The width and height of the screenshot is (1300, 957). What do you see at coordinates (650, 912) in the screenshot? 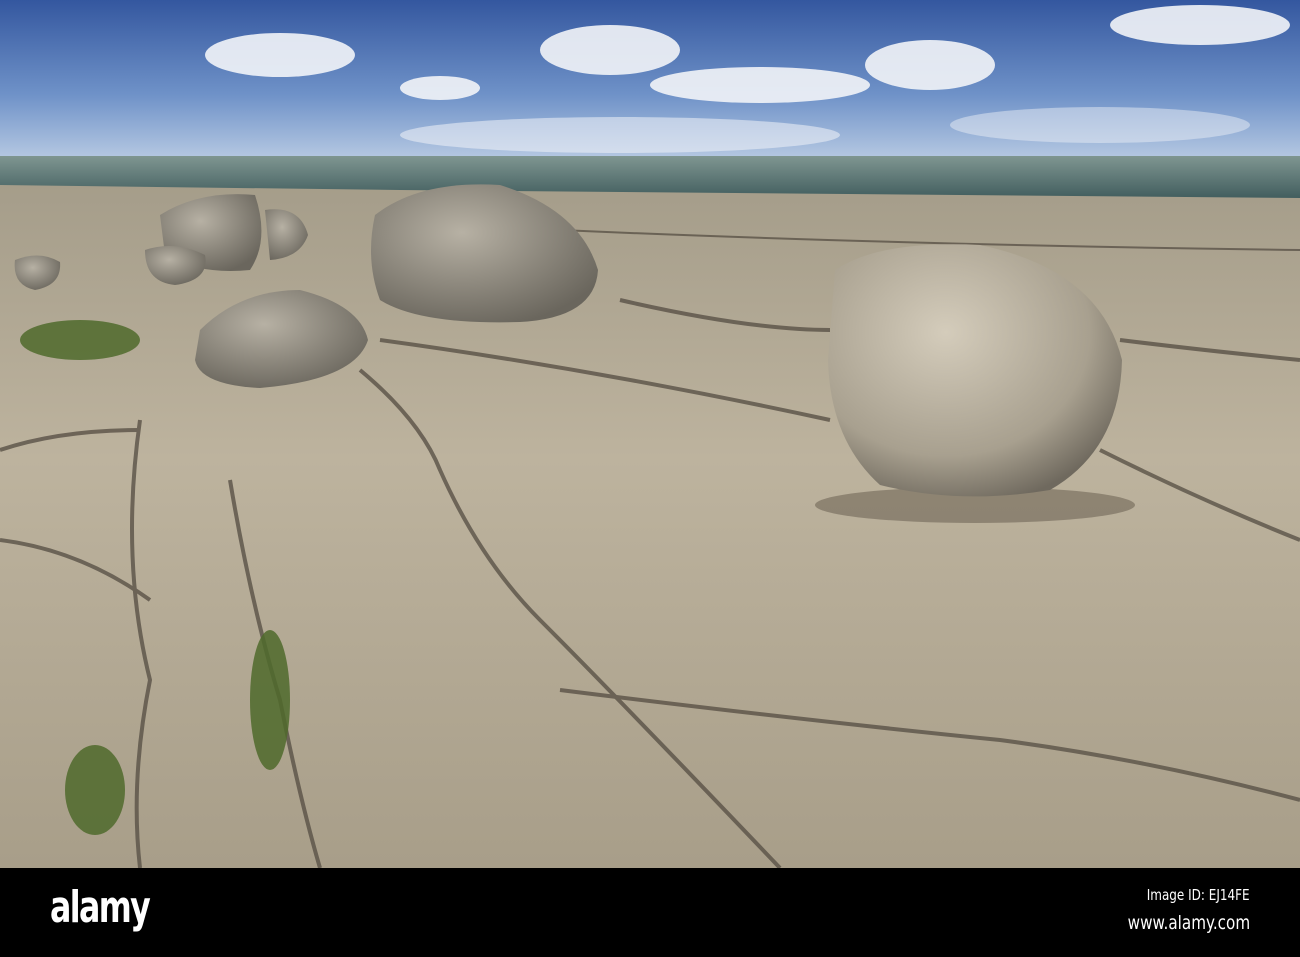
I see `watermark-bar: alamy Image ID: EJ14FE www.alamy.com` at bounding box center [650, 912].